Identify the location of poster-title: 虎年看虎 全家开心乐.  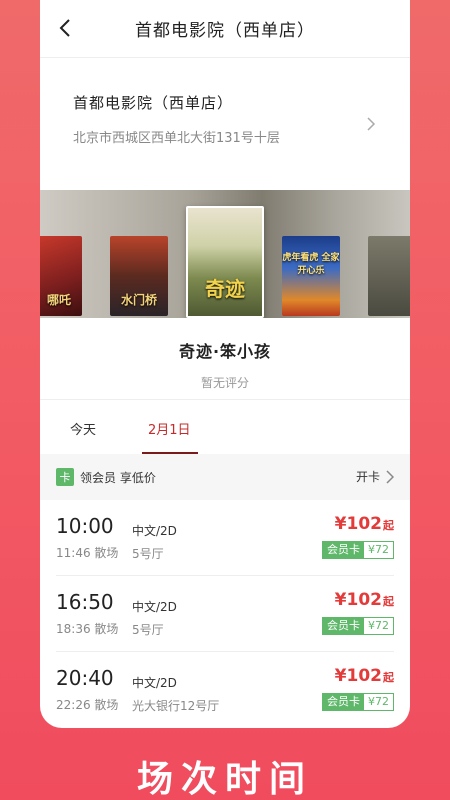
(311, 264).